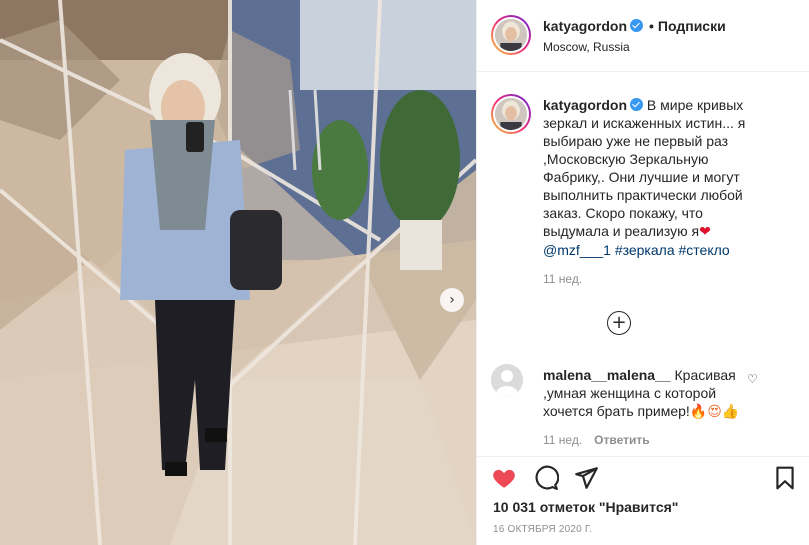 This screenshot has height=545, width=809. Describe the element at coordinates (692, 26) in the screenshot. I see `follow-status-button: Подписки` at that location.